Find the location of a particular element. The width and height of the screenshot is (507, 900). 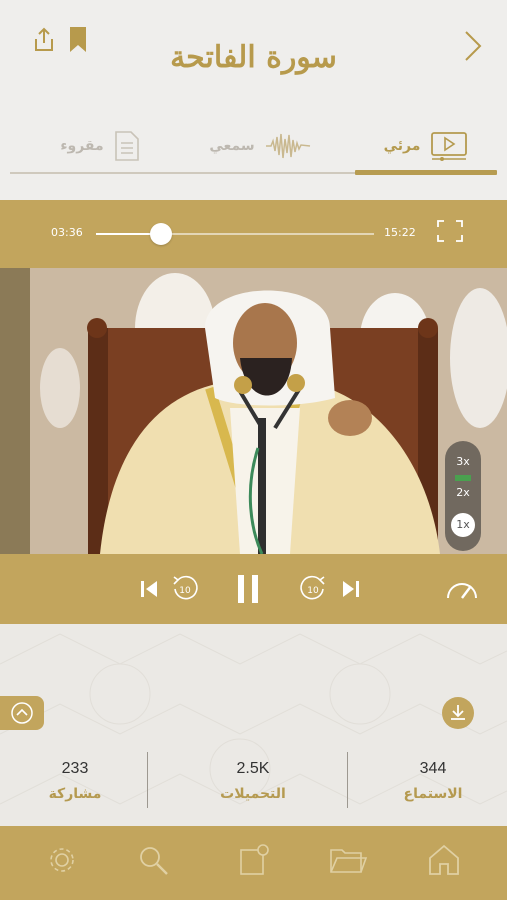

next-icon is located at coordinates (351, 589).